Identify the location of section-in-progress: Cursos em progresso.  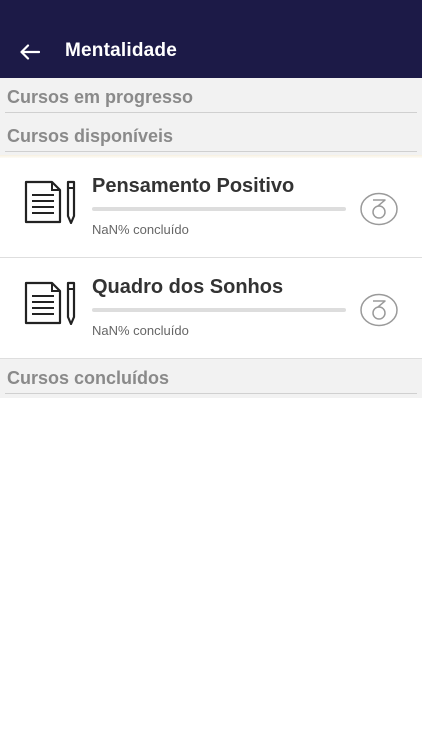
(211, 97).